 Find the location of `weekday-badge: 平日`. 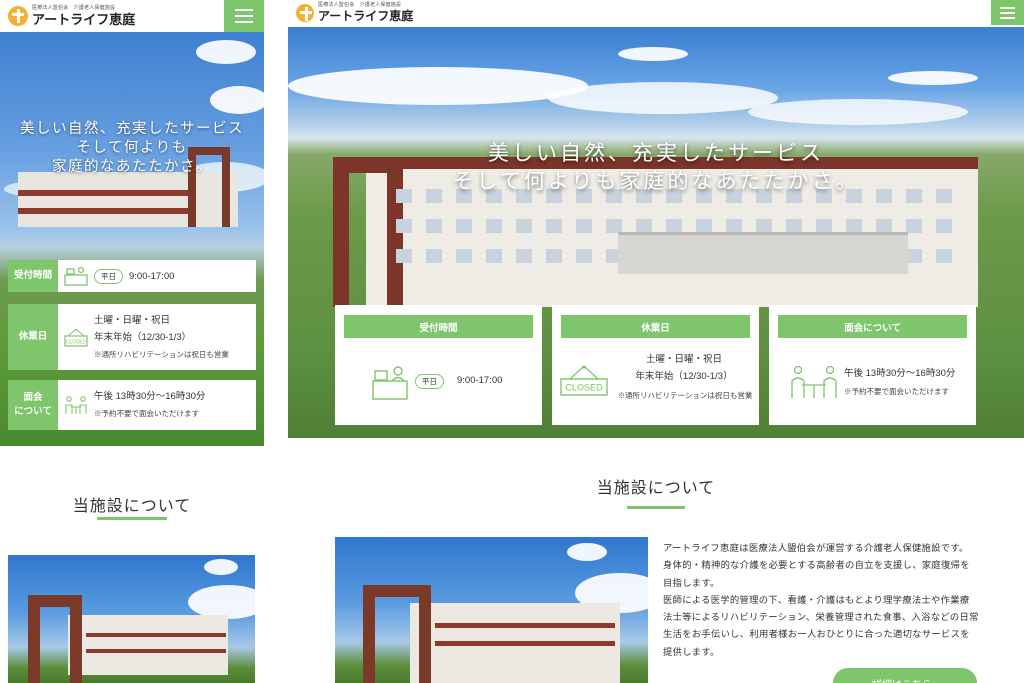

weekday-badge: 平日 is located at coordinates (108, 276).